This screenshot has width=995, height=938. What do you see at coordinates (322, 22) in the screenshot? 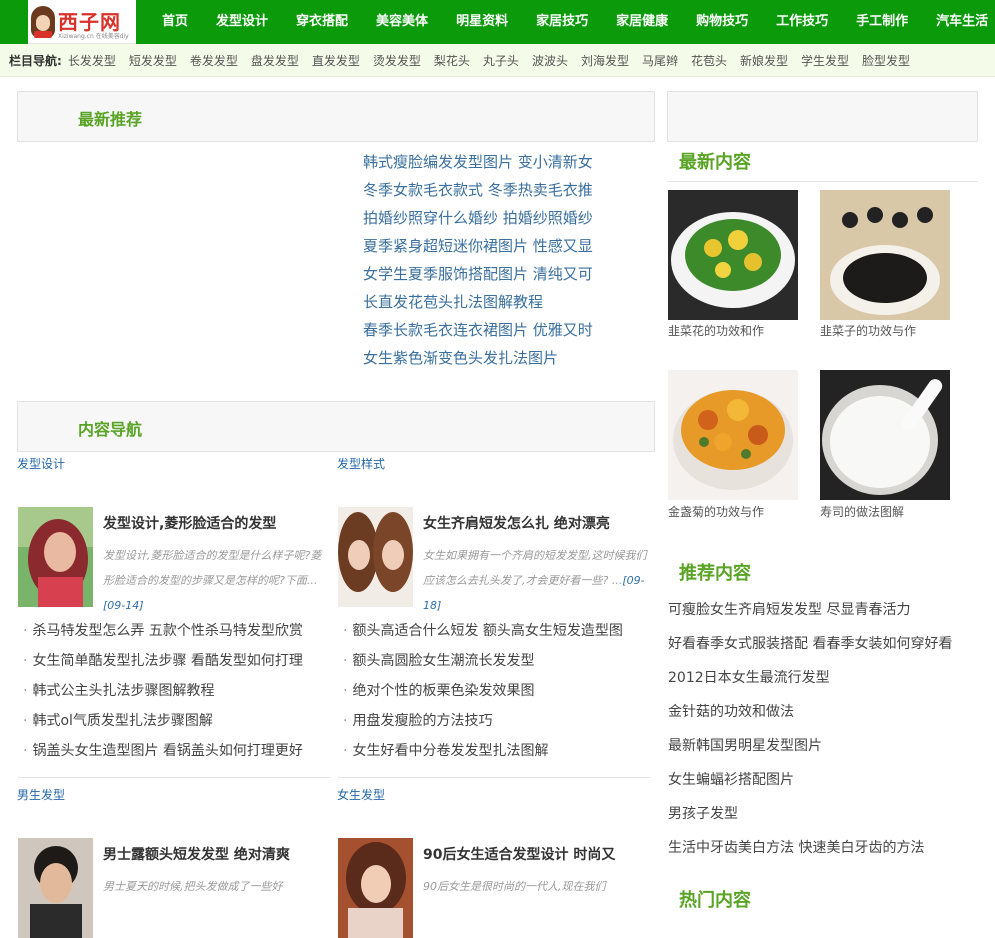
I see `nav-outfits: 穿衣搭配` at bounding box center [322, 22].